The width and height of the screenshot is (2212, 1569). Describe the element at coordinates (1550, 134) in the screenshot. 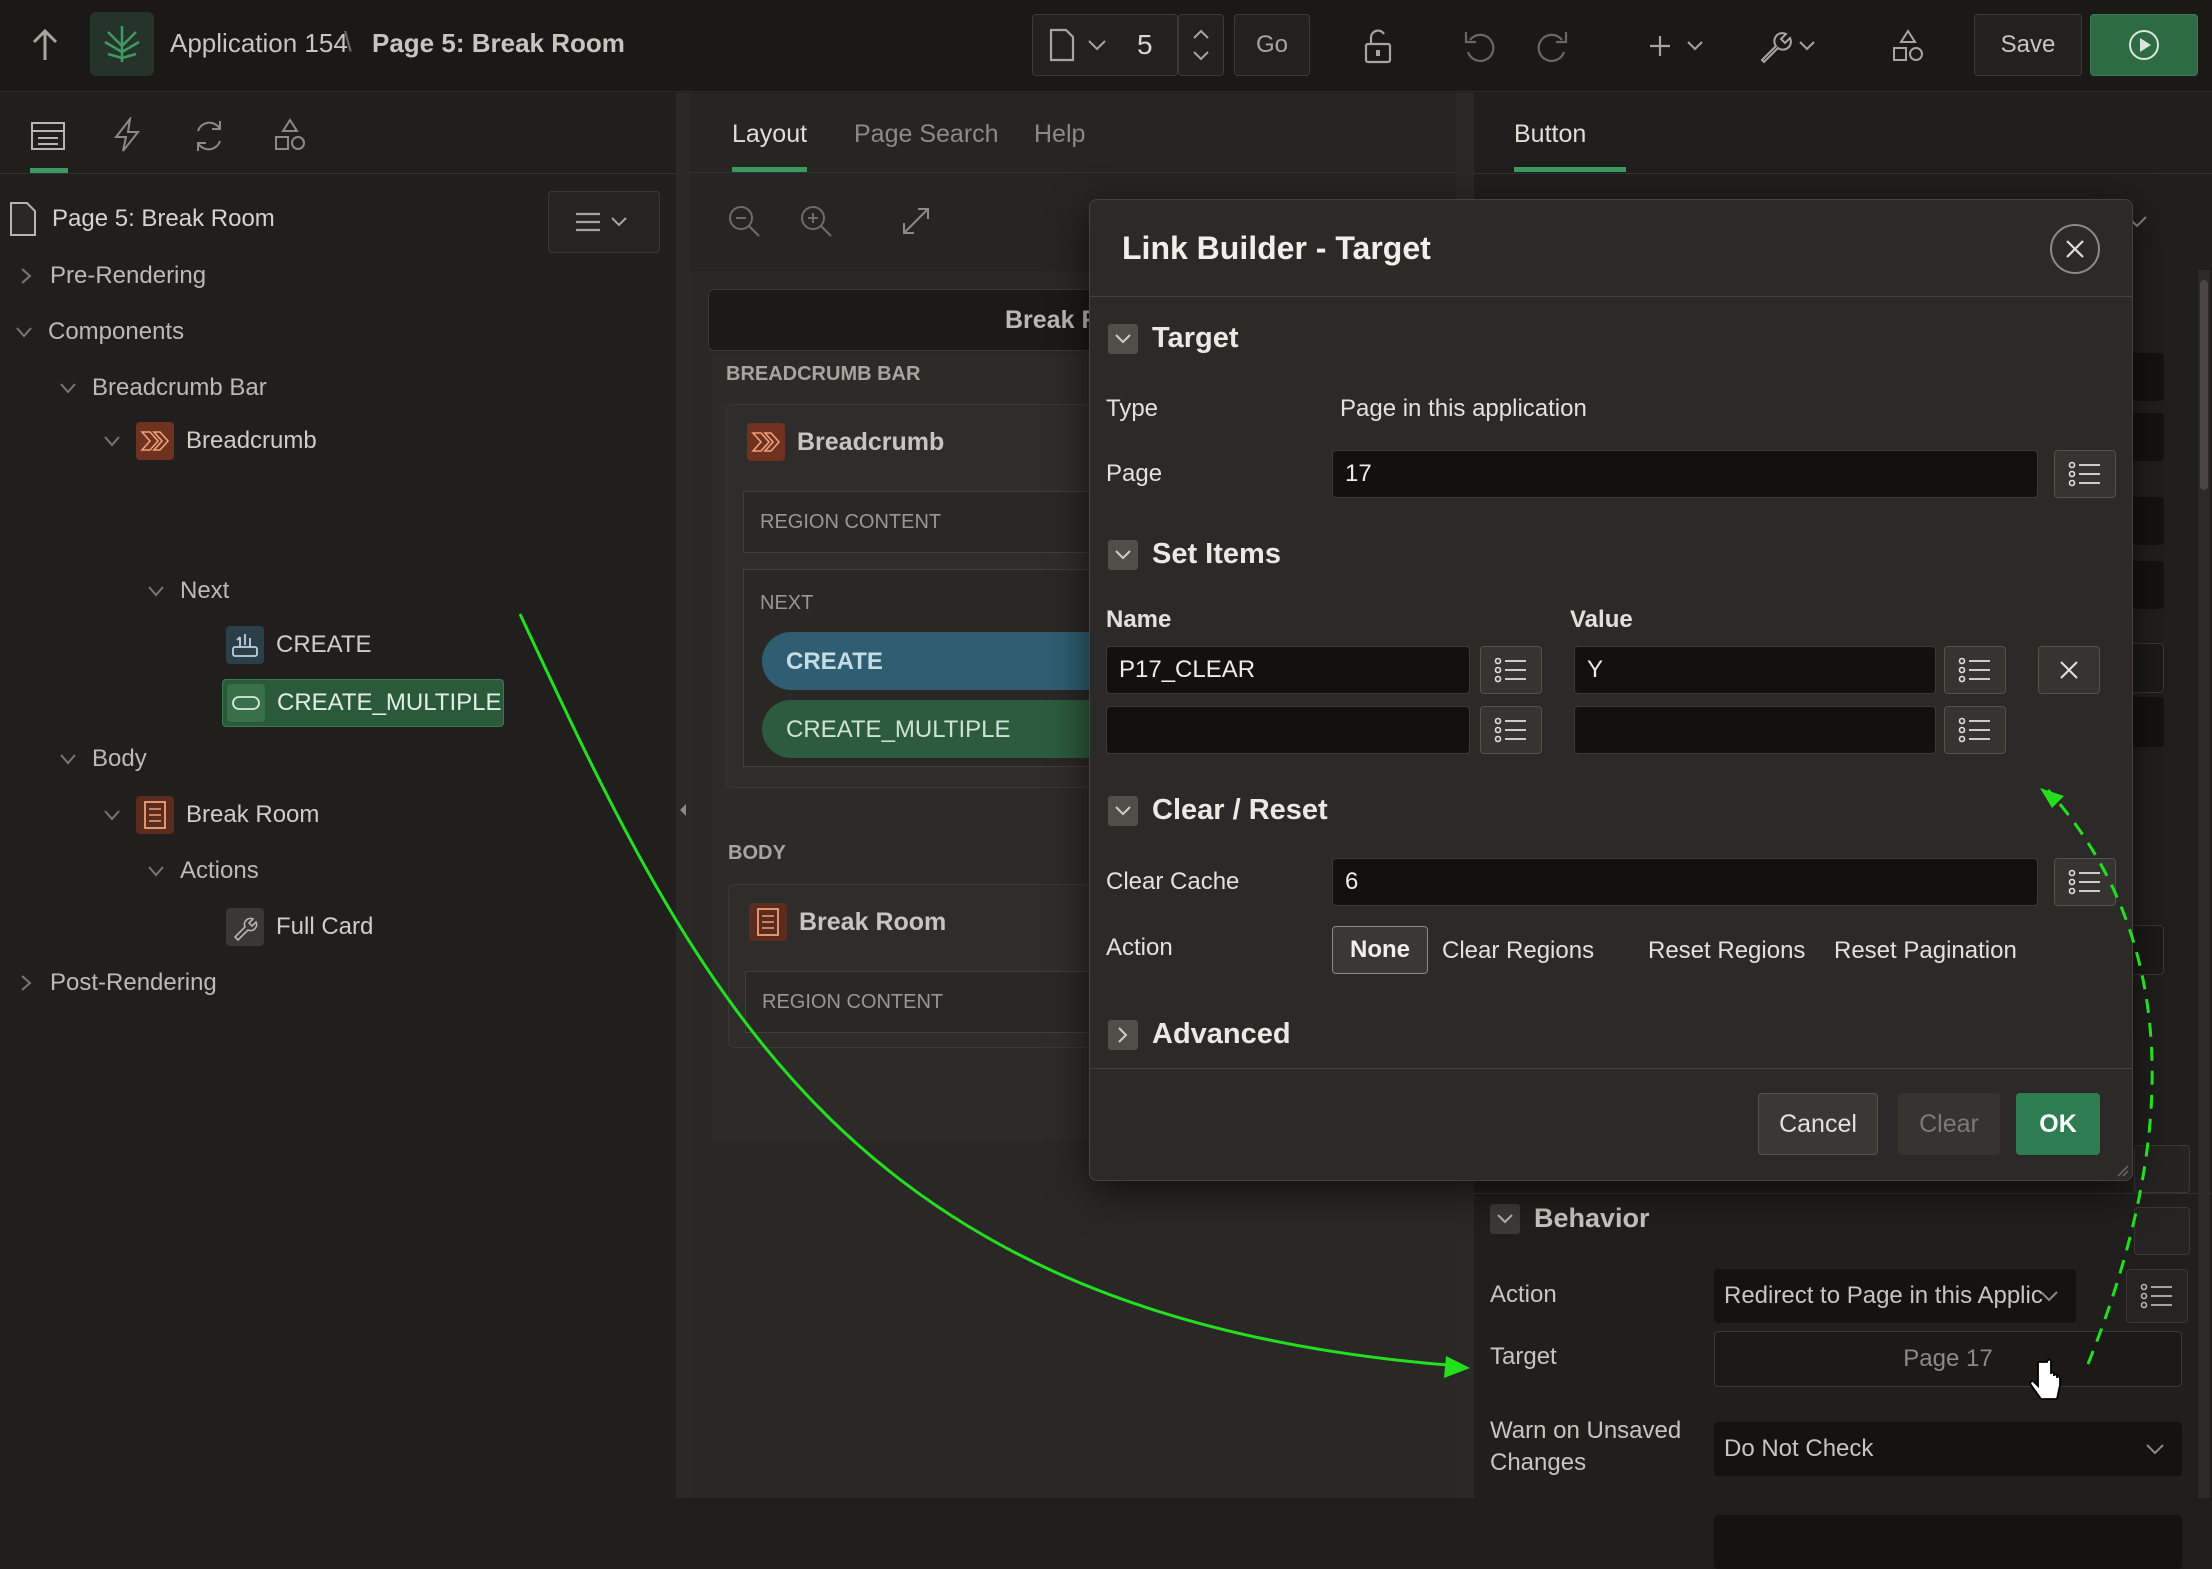

I see `tab-button: Button` at that location.